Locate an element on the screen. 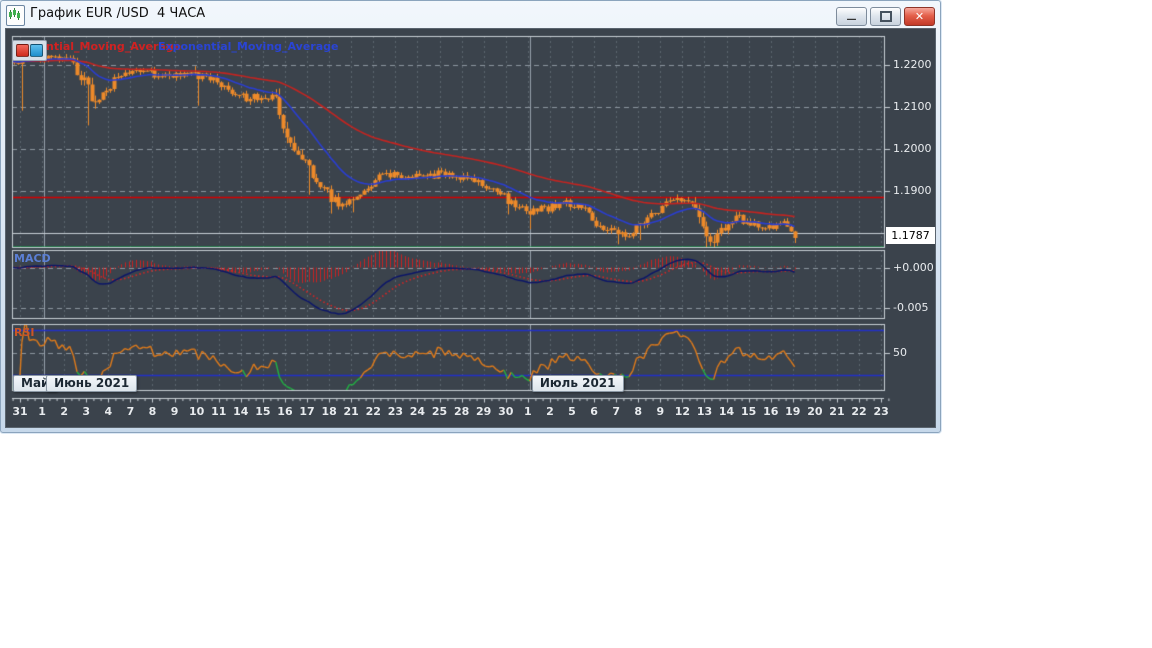 This screenshot has width=1152, height=648. indicator-buttons-panel is located at coordinates (29, 50).